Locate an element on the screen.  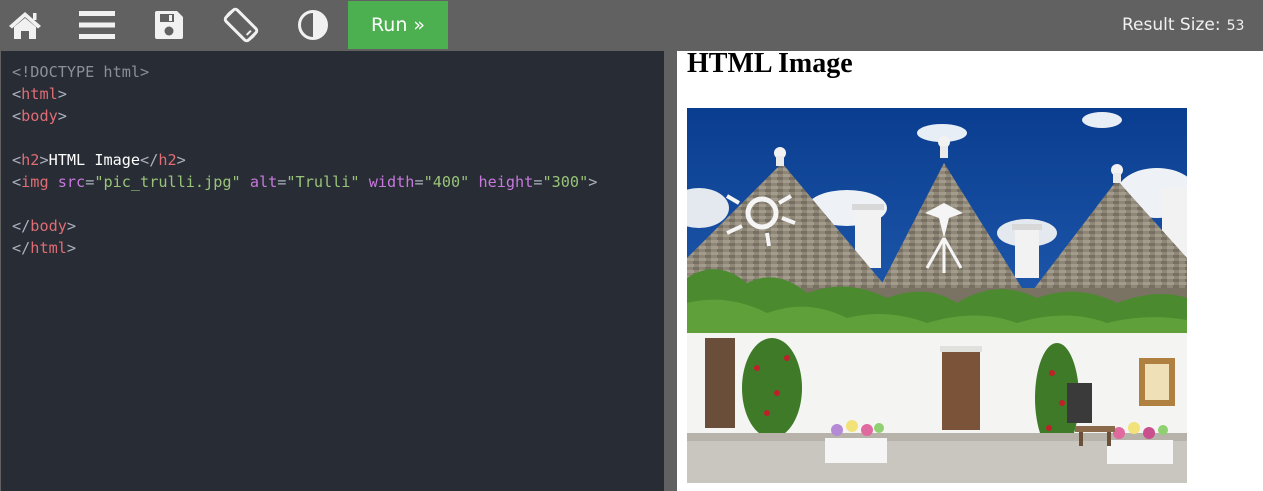
text-token: HTML Image is located at coordinates (94, 160).